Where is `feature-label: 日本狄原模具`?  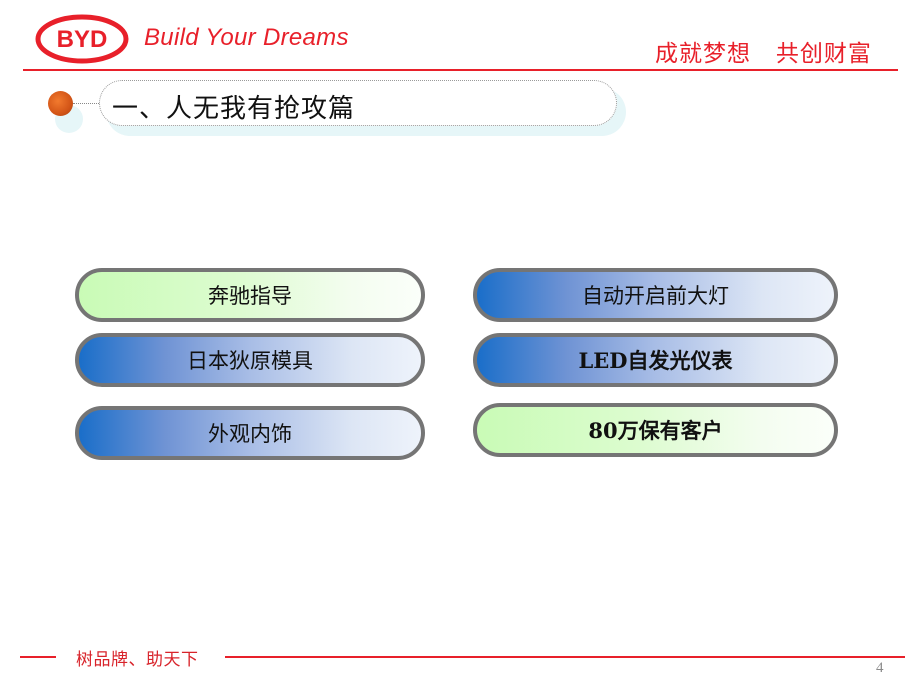 feature-label: 日本狄原模具 is located at coordinates (250, 361).